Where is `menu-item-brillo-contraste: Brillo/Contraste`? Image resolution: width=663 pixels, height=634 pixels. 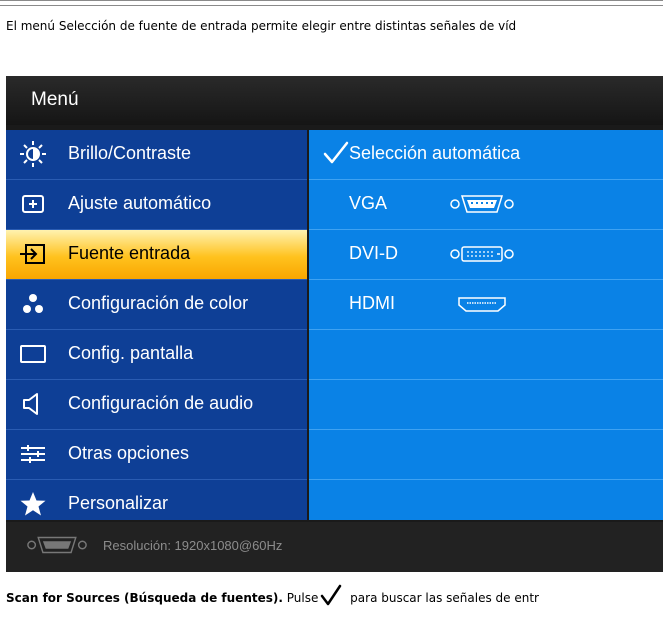 menu-item-brillo-contraste: Brillo/Contraste is located at coordinates (156, 154).